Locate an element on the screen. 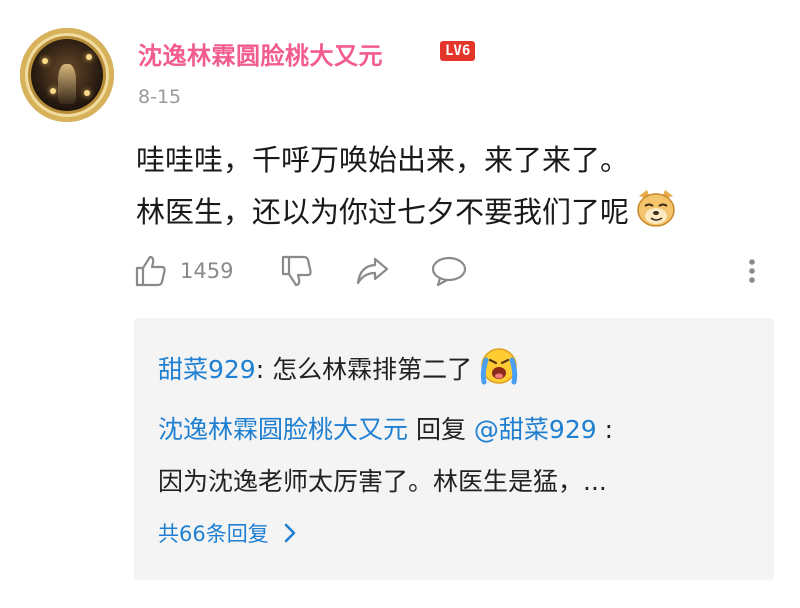  comment-bubble-icon is located at coordinates (449, 271).